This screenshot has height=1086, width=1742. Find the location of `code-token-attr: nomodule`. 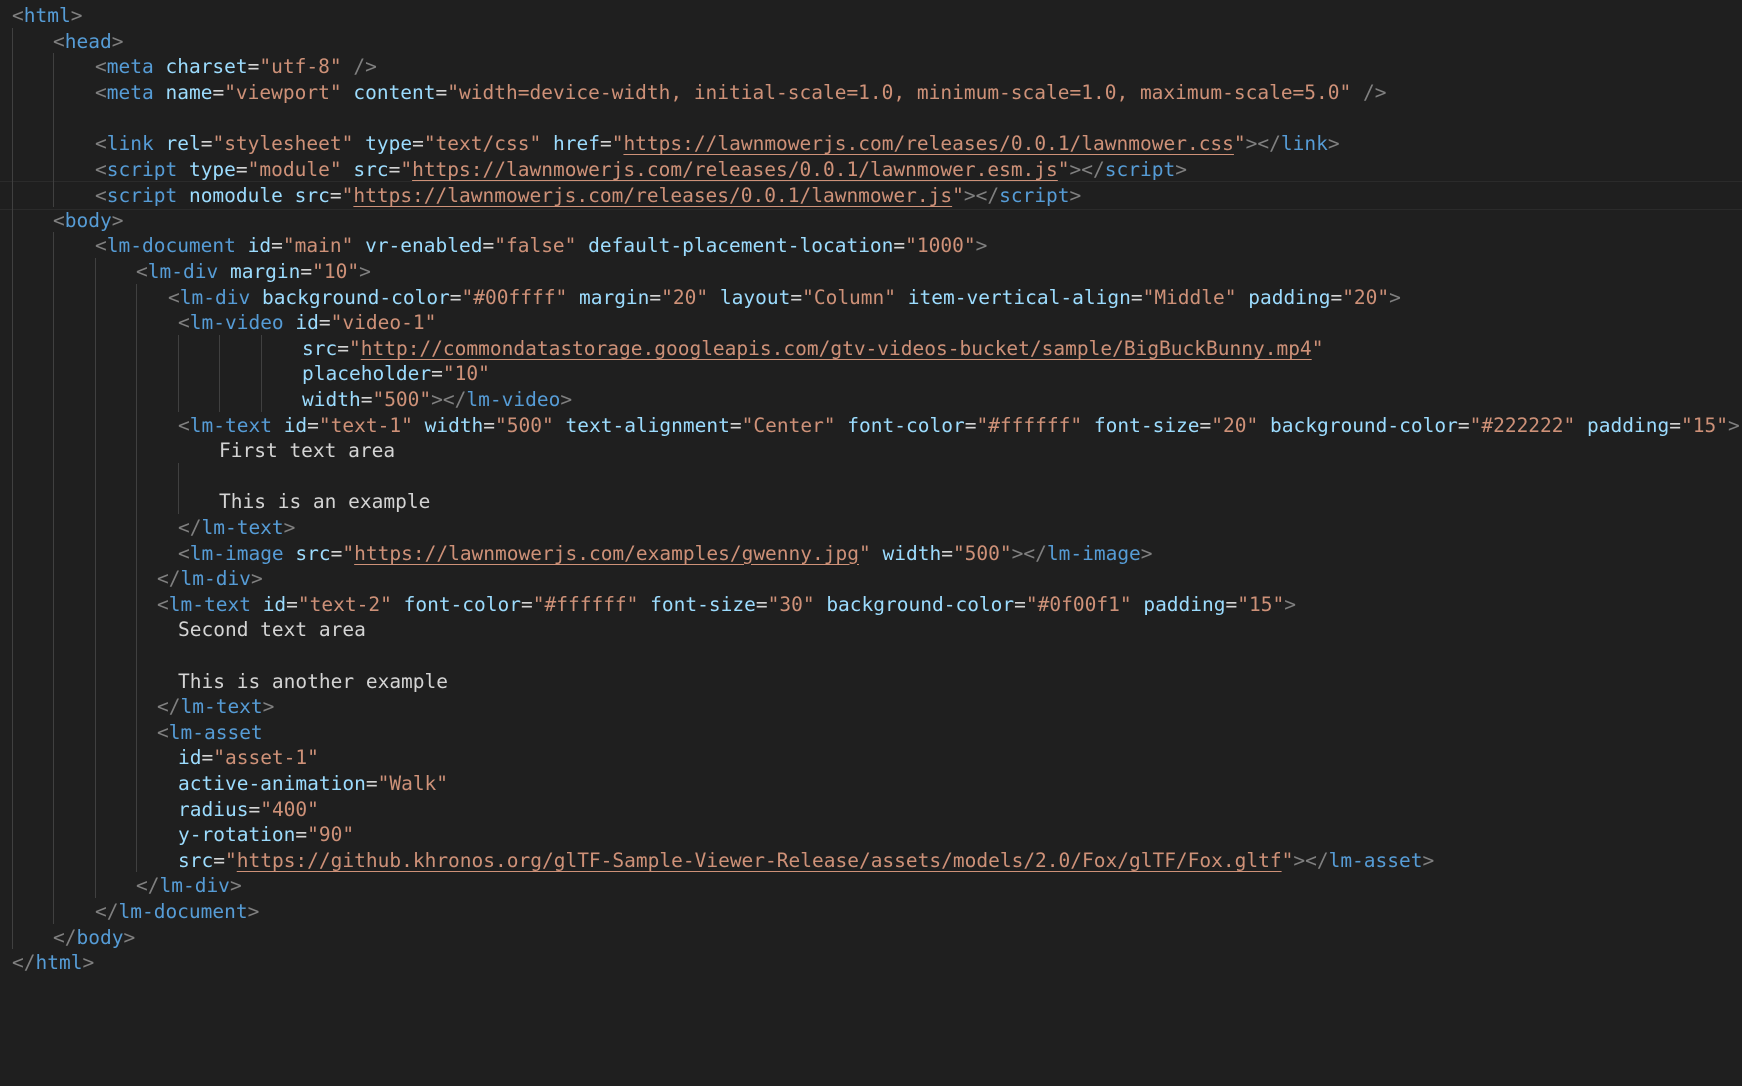

code-token-attr: nomodule is located at coordinates (235, 196).